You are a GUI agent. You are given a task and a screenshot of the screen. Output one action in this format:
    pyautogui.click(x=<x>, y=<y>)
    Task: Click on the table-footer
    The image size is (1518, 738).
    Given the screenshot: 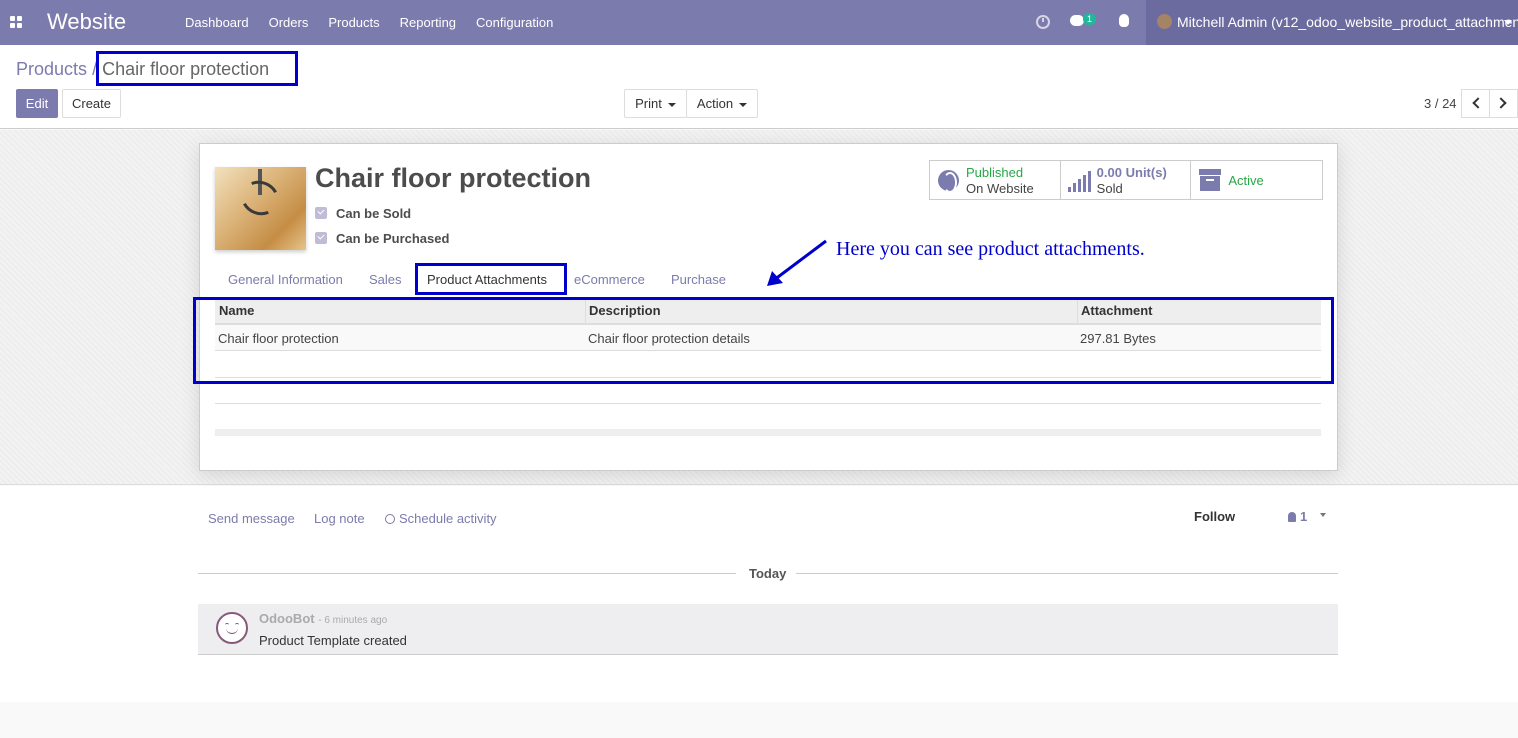 What is the action you would take?
    pyautogui.click(x=768, y=432)
    